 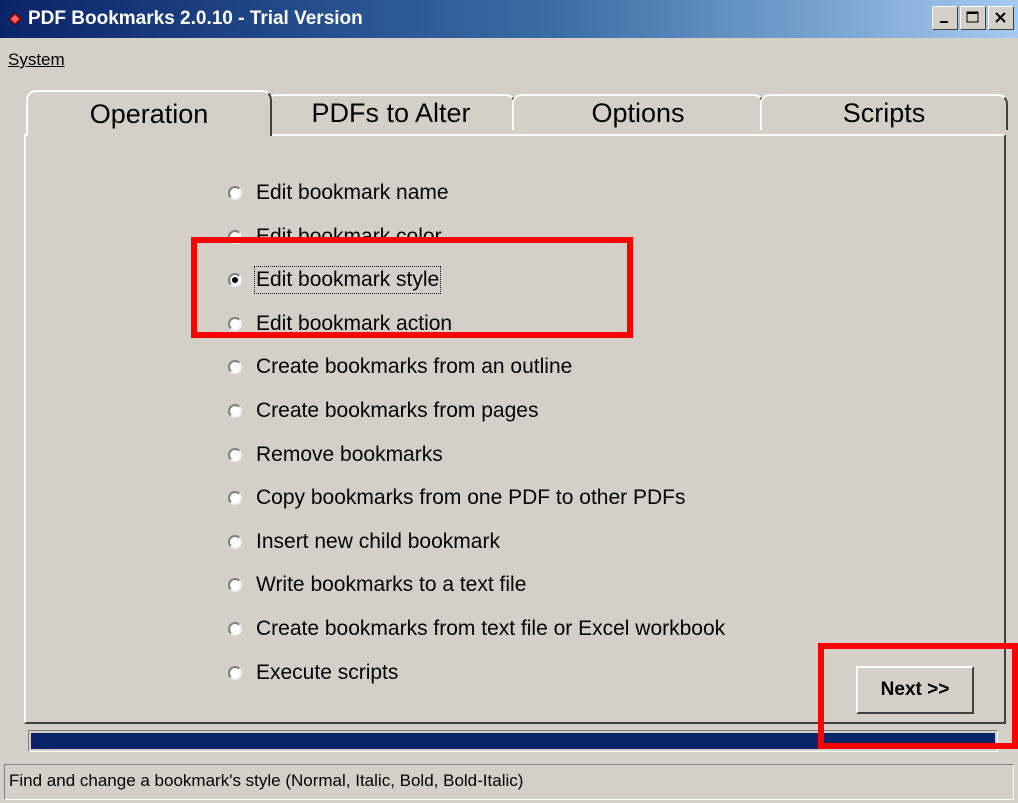 What do you see at coordinates (397, 410) in the screenshot?
I see `operation-option-label: Create bookmarks from pages` at bounding box center [397, 410].